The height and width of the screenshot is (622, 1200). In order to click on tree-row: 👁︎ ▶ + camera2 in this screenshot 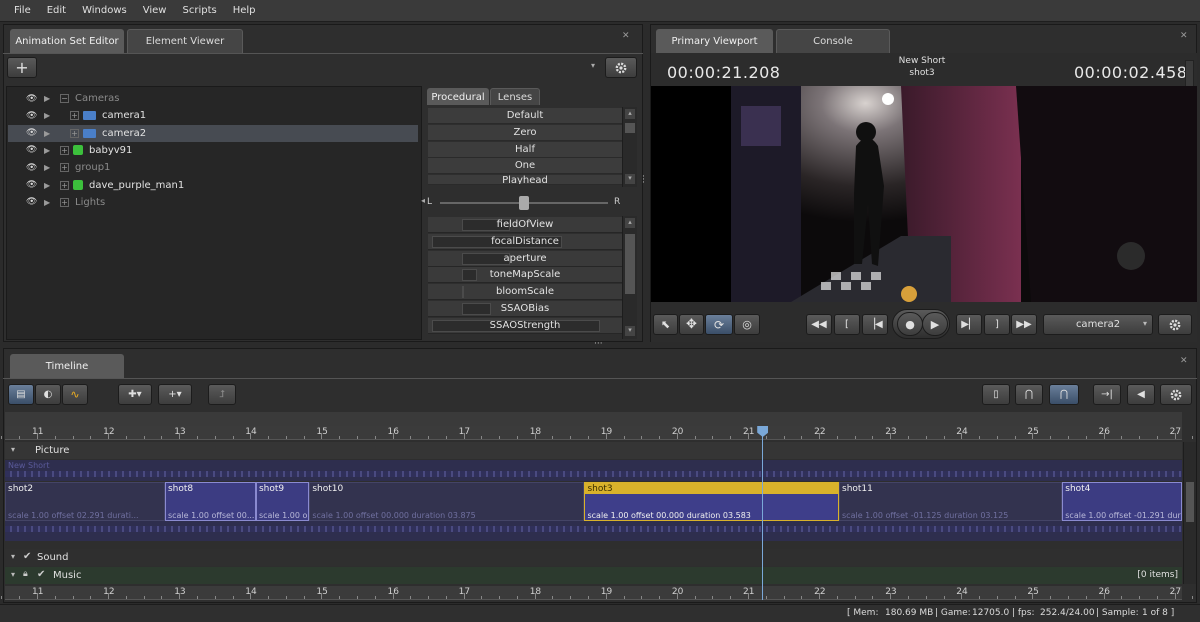, I will do `click(213, 133)`.